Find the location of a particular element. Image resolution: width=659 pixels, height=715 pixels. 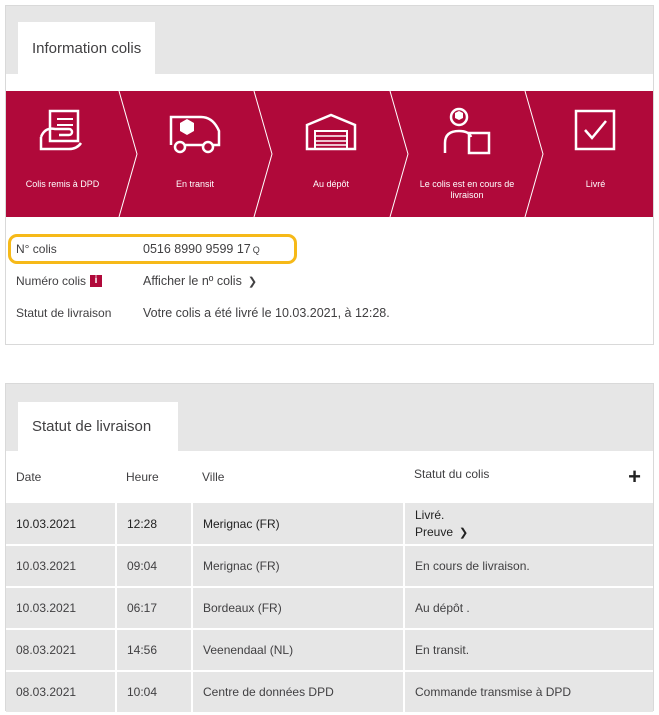

header-heure: Heure is located at coordinates (154, 477).